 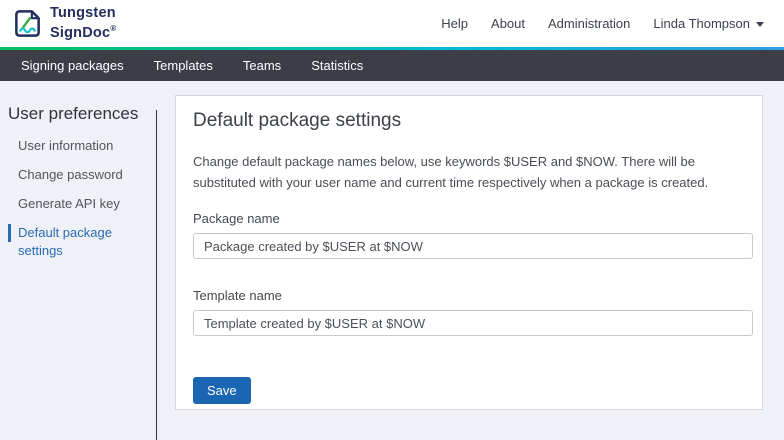 I want to click on selected-indicator, so click(x=9, y=233).